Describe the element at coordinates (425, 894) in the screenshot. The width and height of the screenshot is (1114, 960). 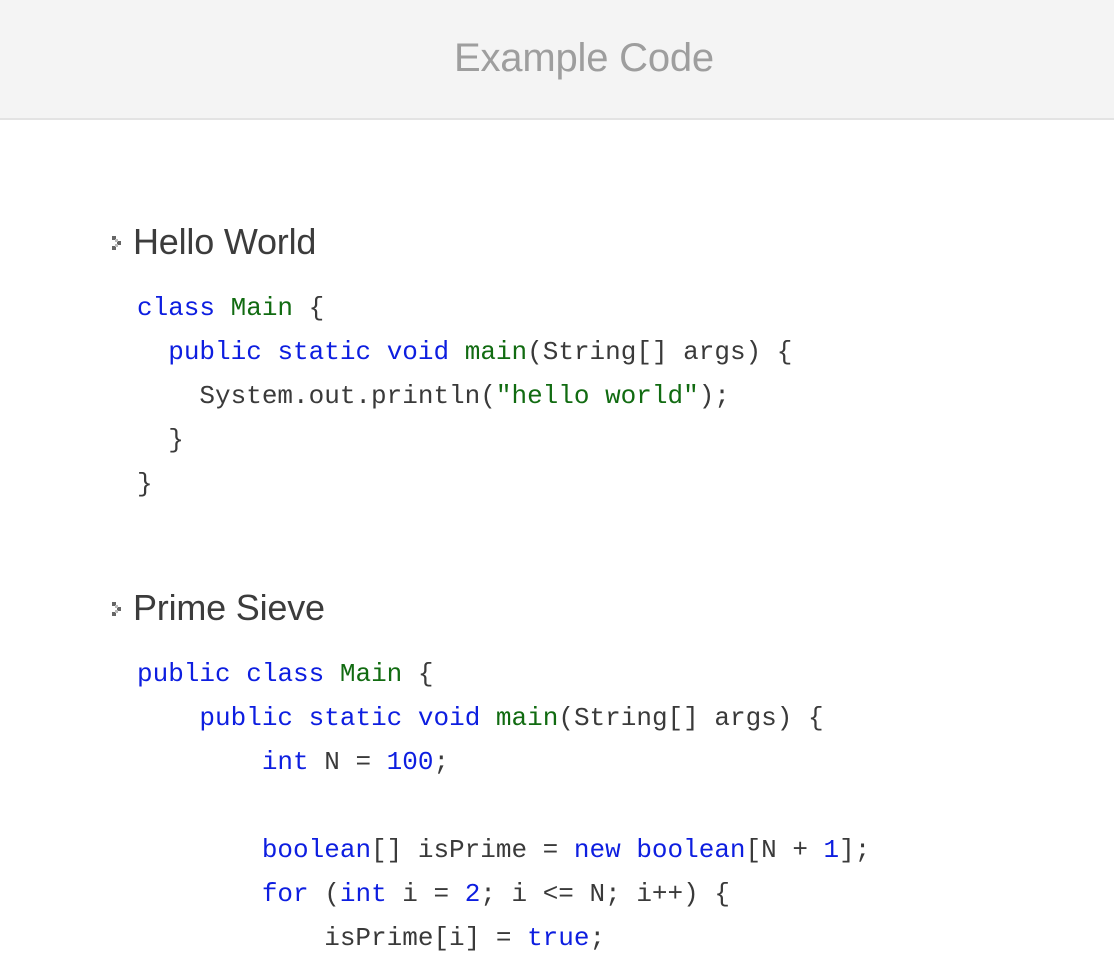
I see `code-token: i =` at that location.